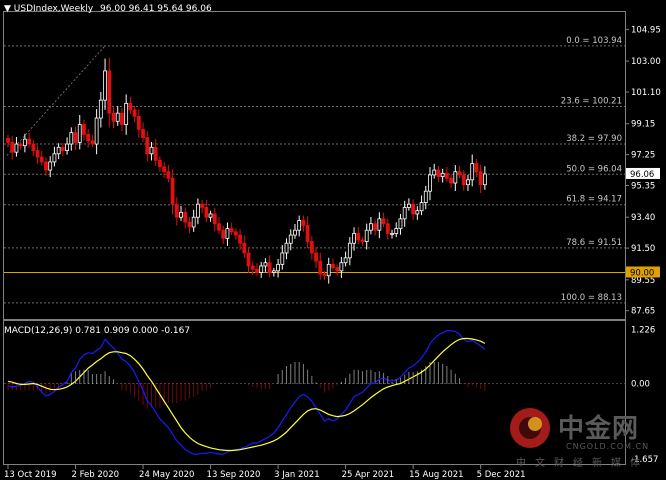  What do you see at coordinates (7, 9) in the screenshot?
I see `collapse-triangle-icon: ▼` at bounding box center [7, 9].